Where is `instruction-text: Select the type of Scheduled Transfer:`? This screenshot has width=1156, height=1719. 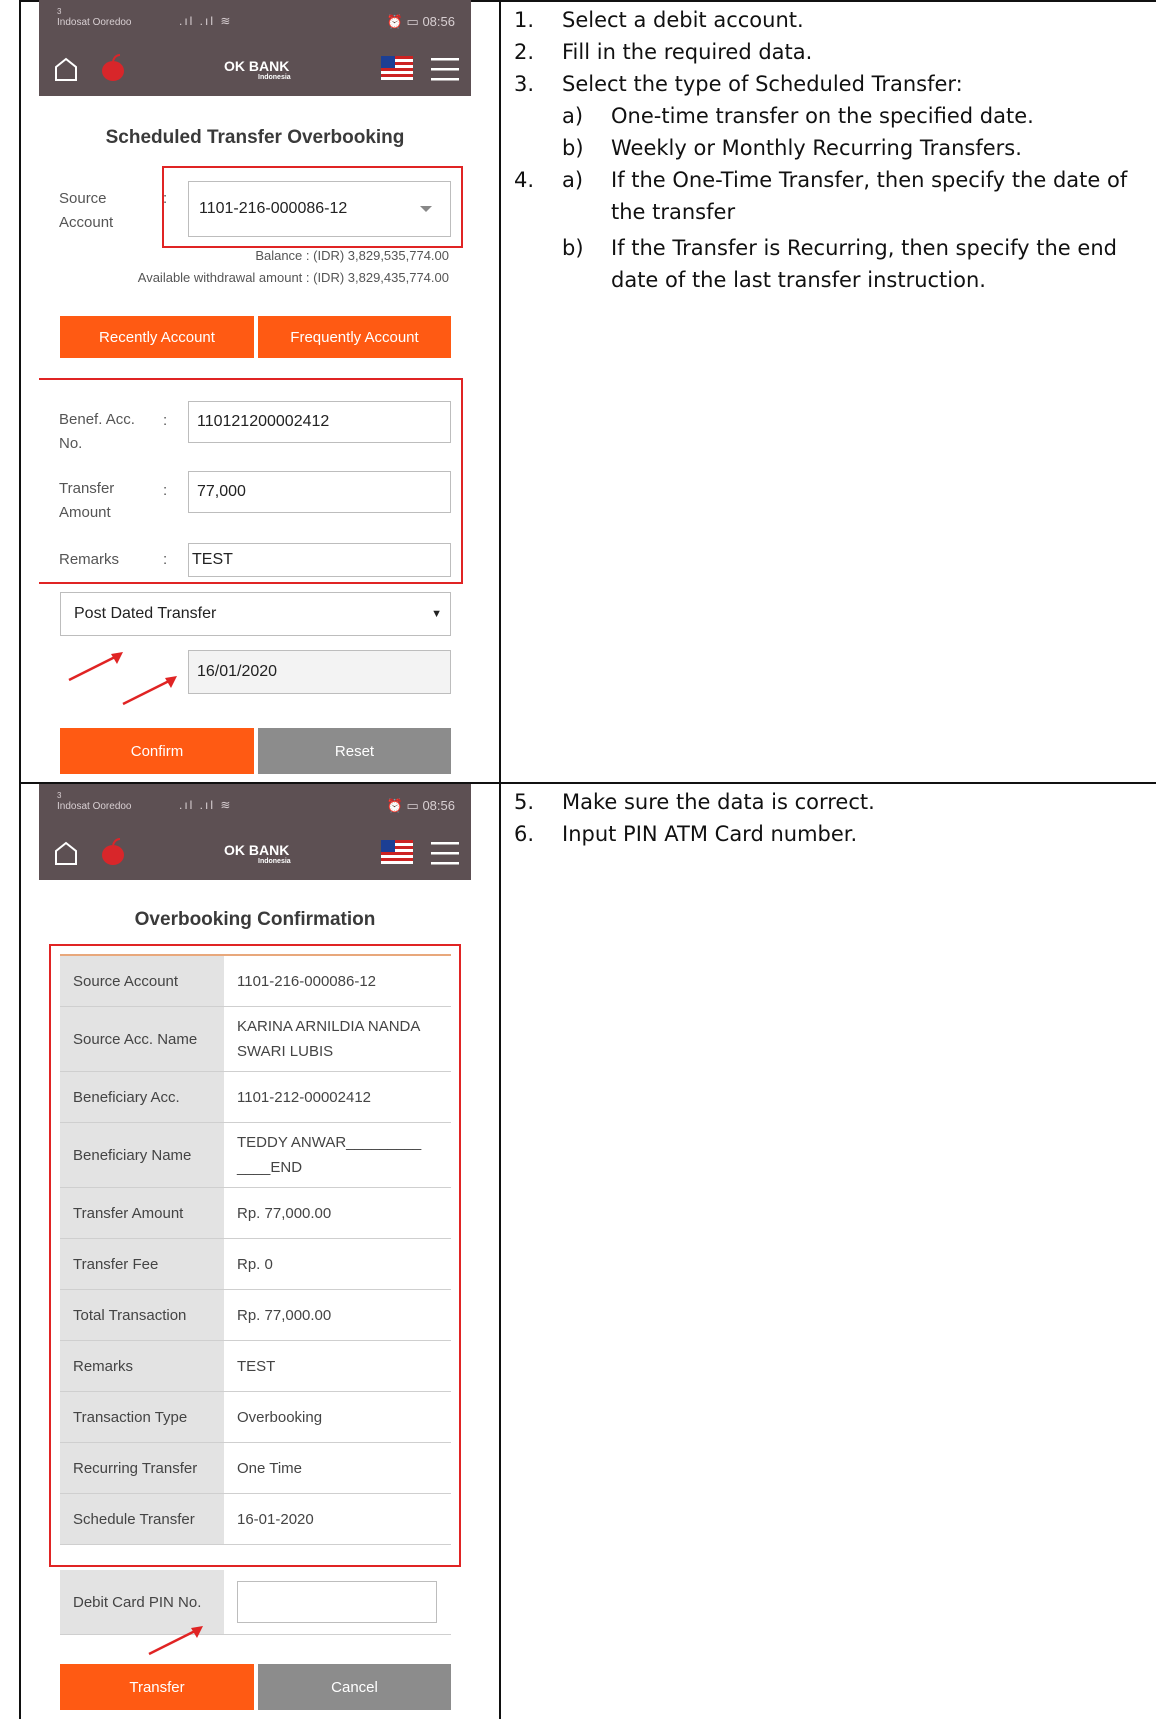 instruction-text: Select the type of Scheduled Transfer: is located at coordinates (762, 84).